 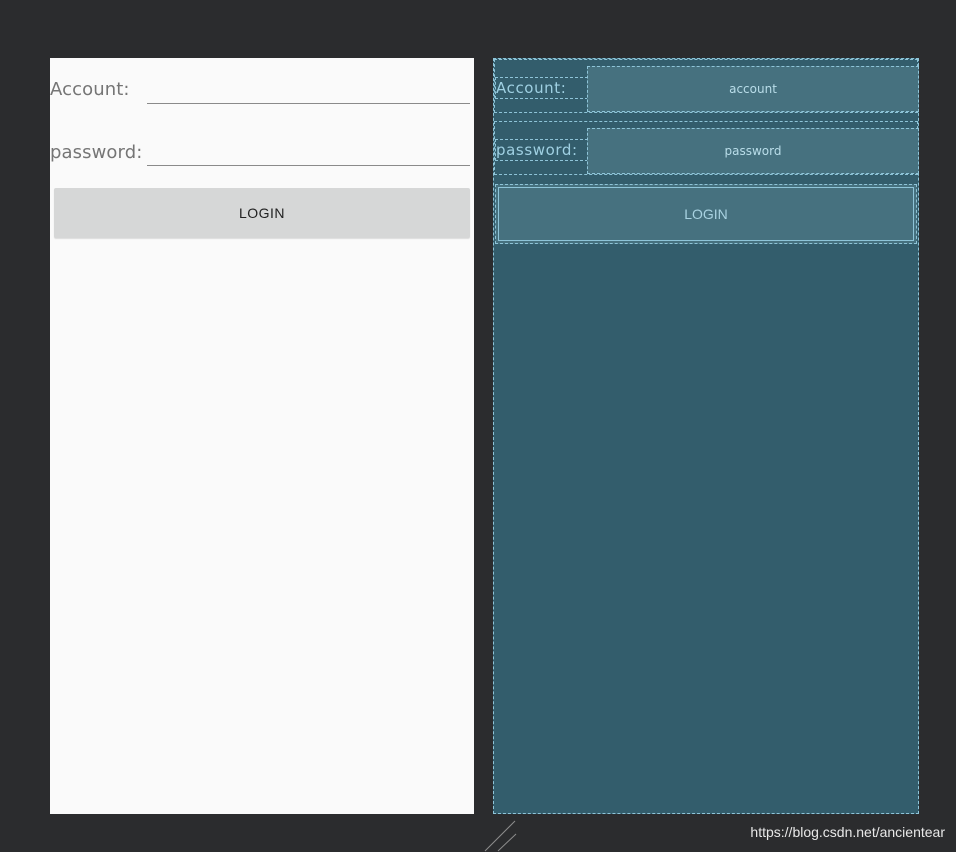 What do you see at coordinates (753, 89) in the screenshot?
I see `blueprint-account-input: account` at bounding box center [753, 89].